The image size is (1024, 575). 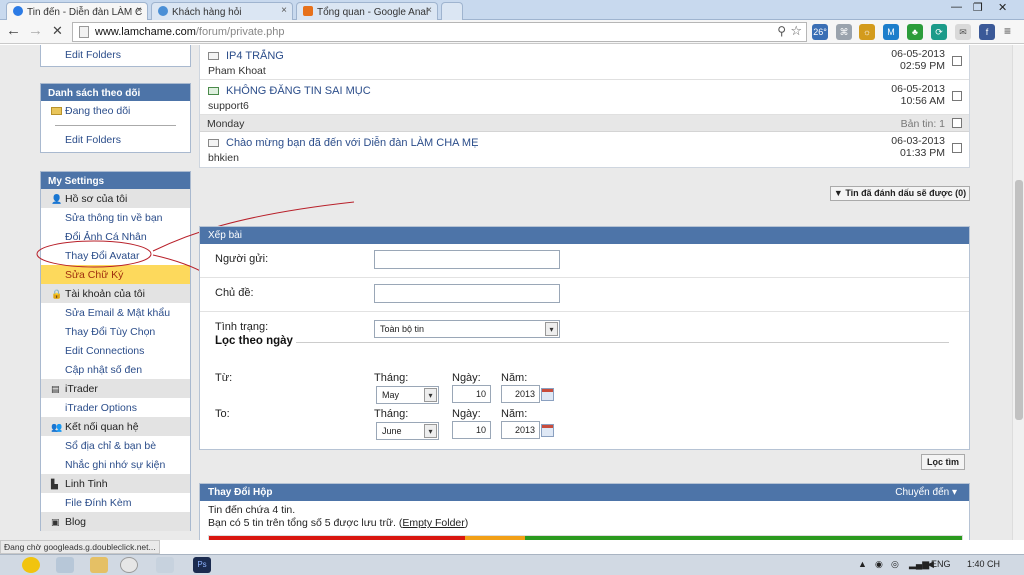 What do you see at coordinates (520, 430) in the screenshot?
I see `to-year-input: 2013` at bounding box center [520, 430].